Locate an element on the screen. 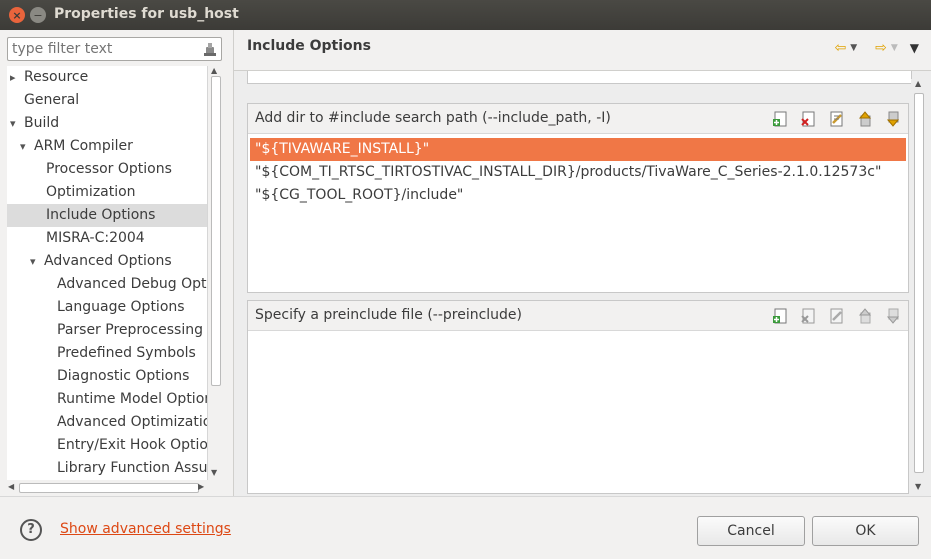  delete-icon is located at coordinates (809, 119).